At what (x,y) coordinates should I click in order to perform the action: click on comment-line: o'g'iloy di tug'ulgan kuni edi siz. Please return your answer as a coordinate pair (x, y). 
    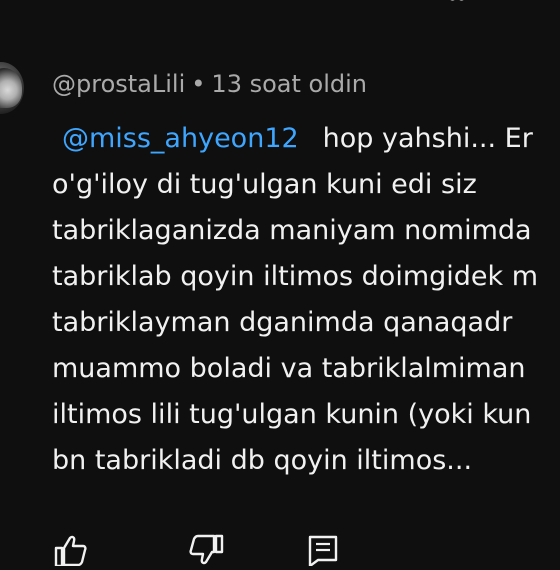
    Looking at the image, I should click on (264, 184).